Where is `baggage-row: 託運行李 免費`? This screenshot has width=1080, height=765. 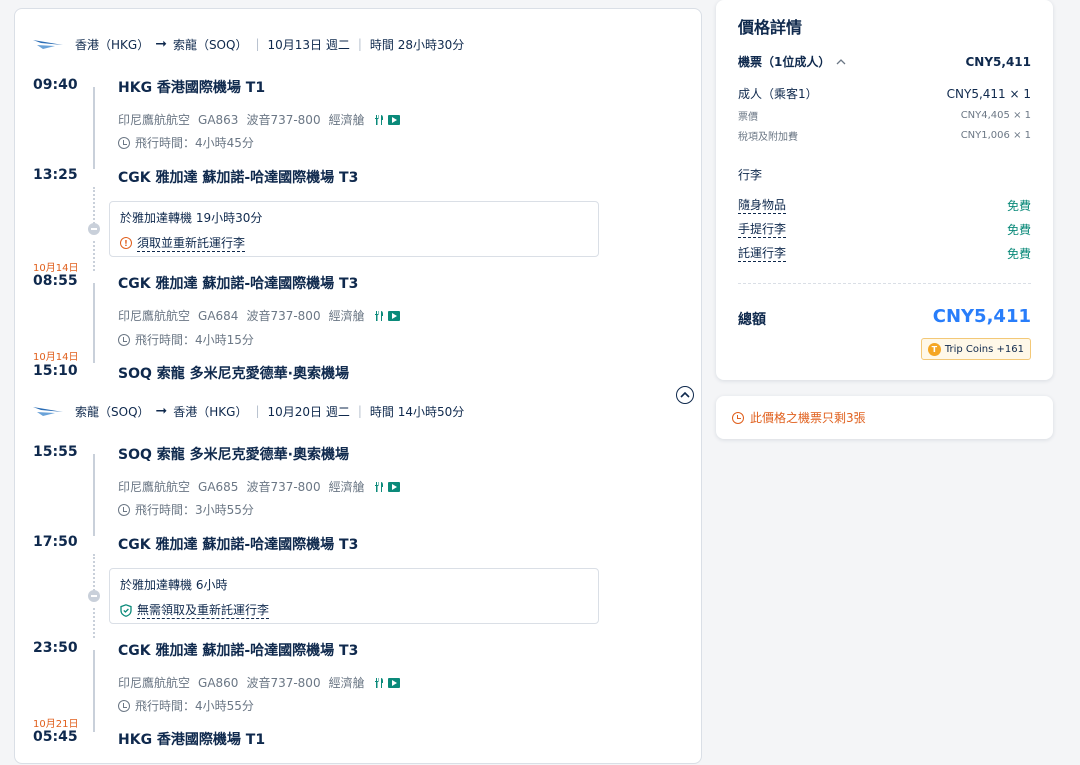
baggage-row: 託運行李 免費 is located at coordinates (884, 253).